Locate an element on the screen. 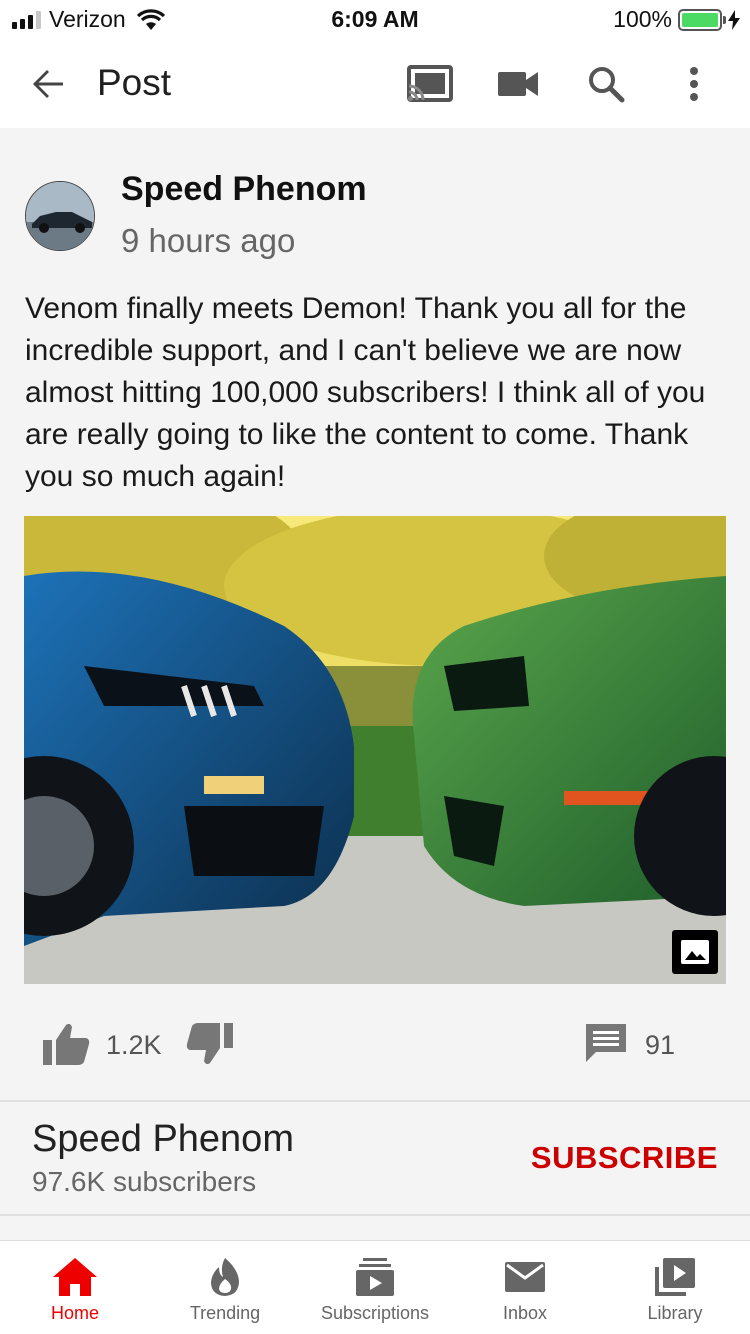  subscribe-button: SUBSCRIBE is located at coordinates (624, 1158).